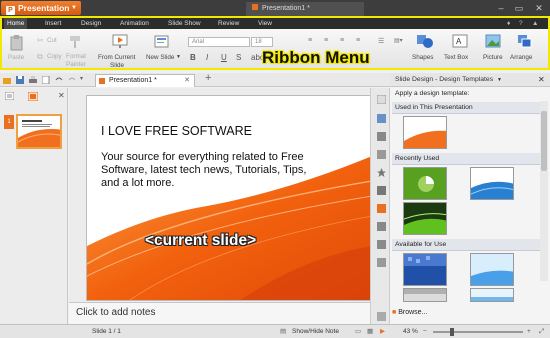 The height and width of the screenshot is (338, 550). Describe the element at coordinates (228, 23) in the screenshot. I see `menu-review: Review` at that location.